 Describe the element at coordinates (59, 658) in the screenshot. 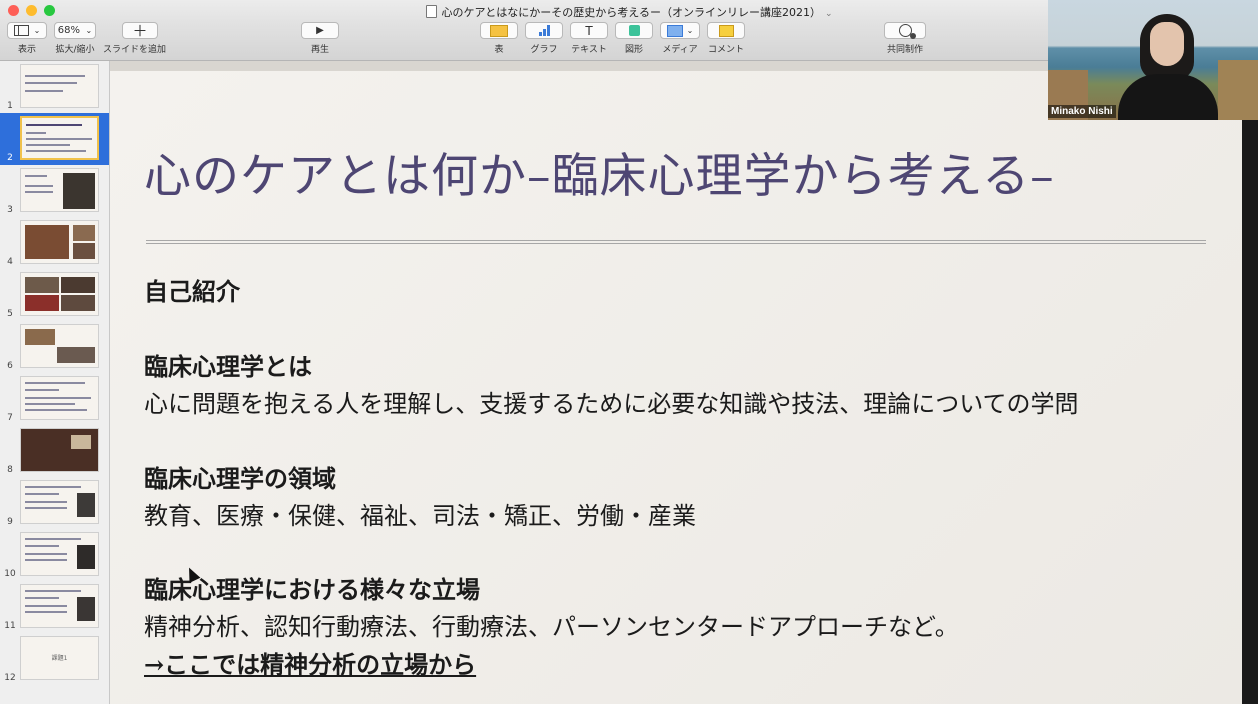

I see `slide-thumbnail-text: 課題1` at that location.